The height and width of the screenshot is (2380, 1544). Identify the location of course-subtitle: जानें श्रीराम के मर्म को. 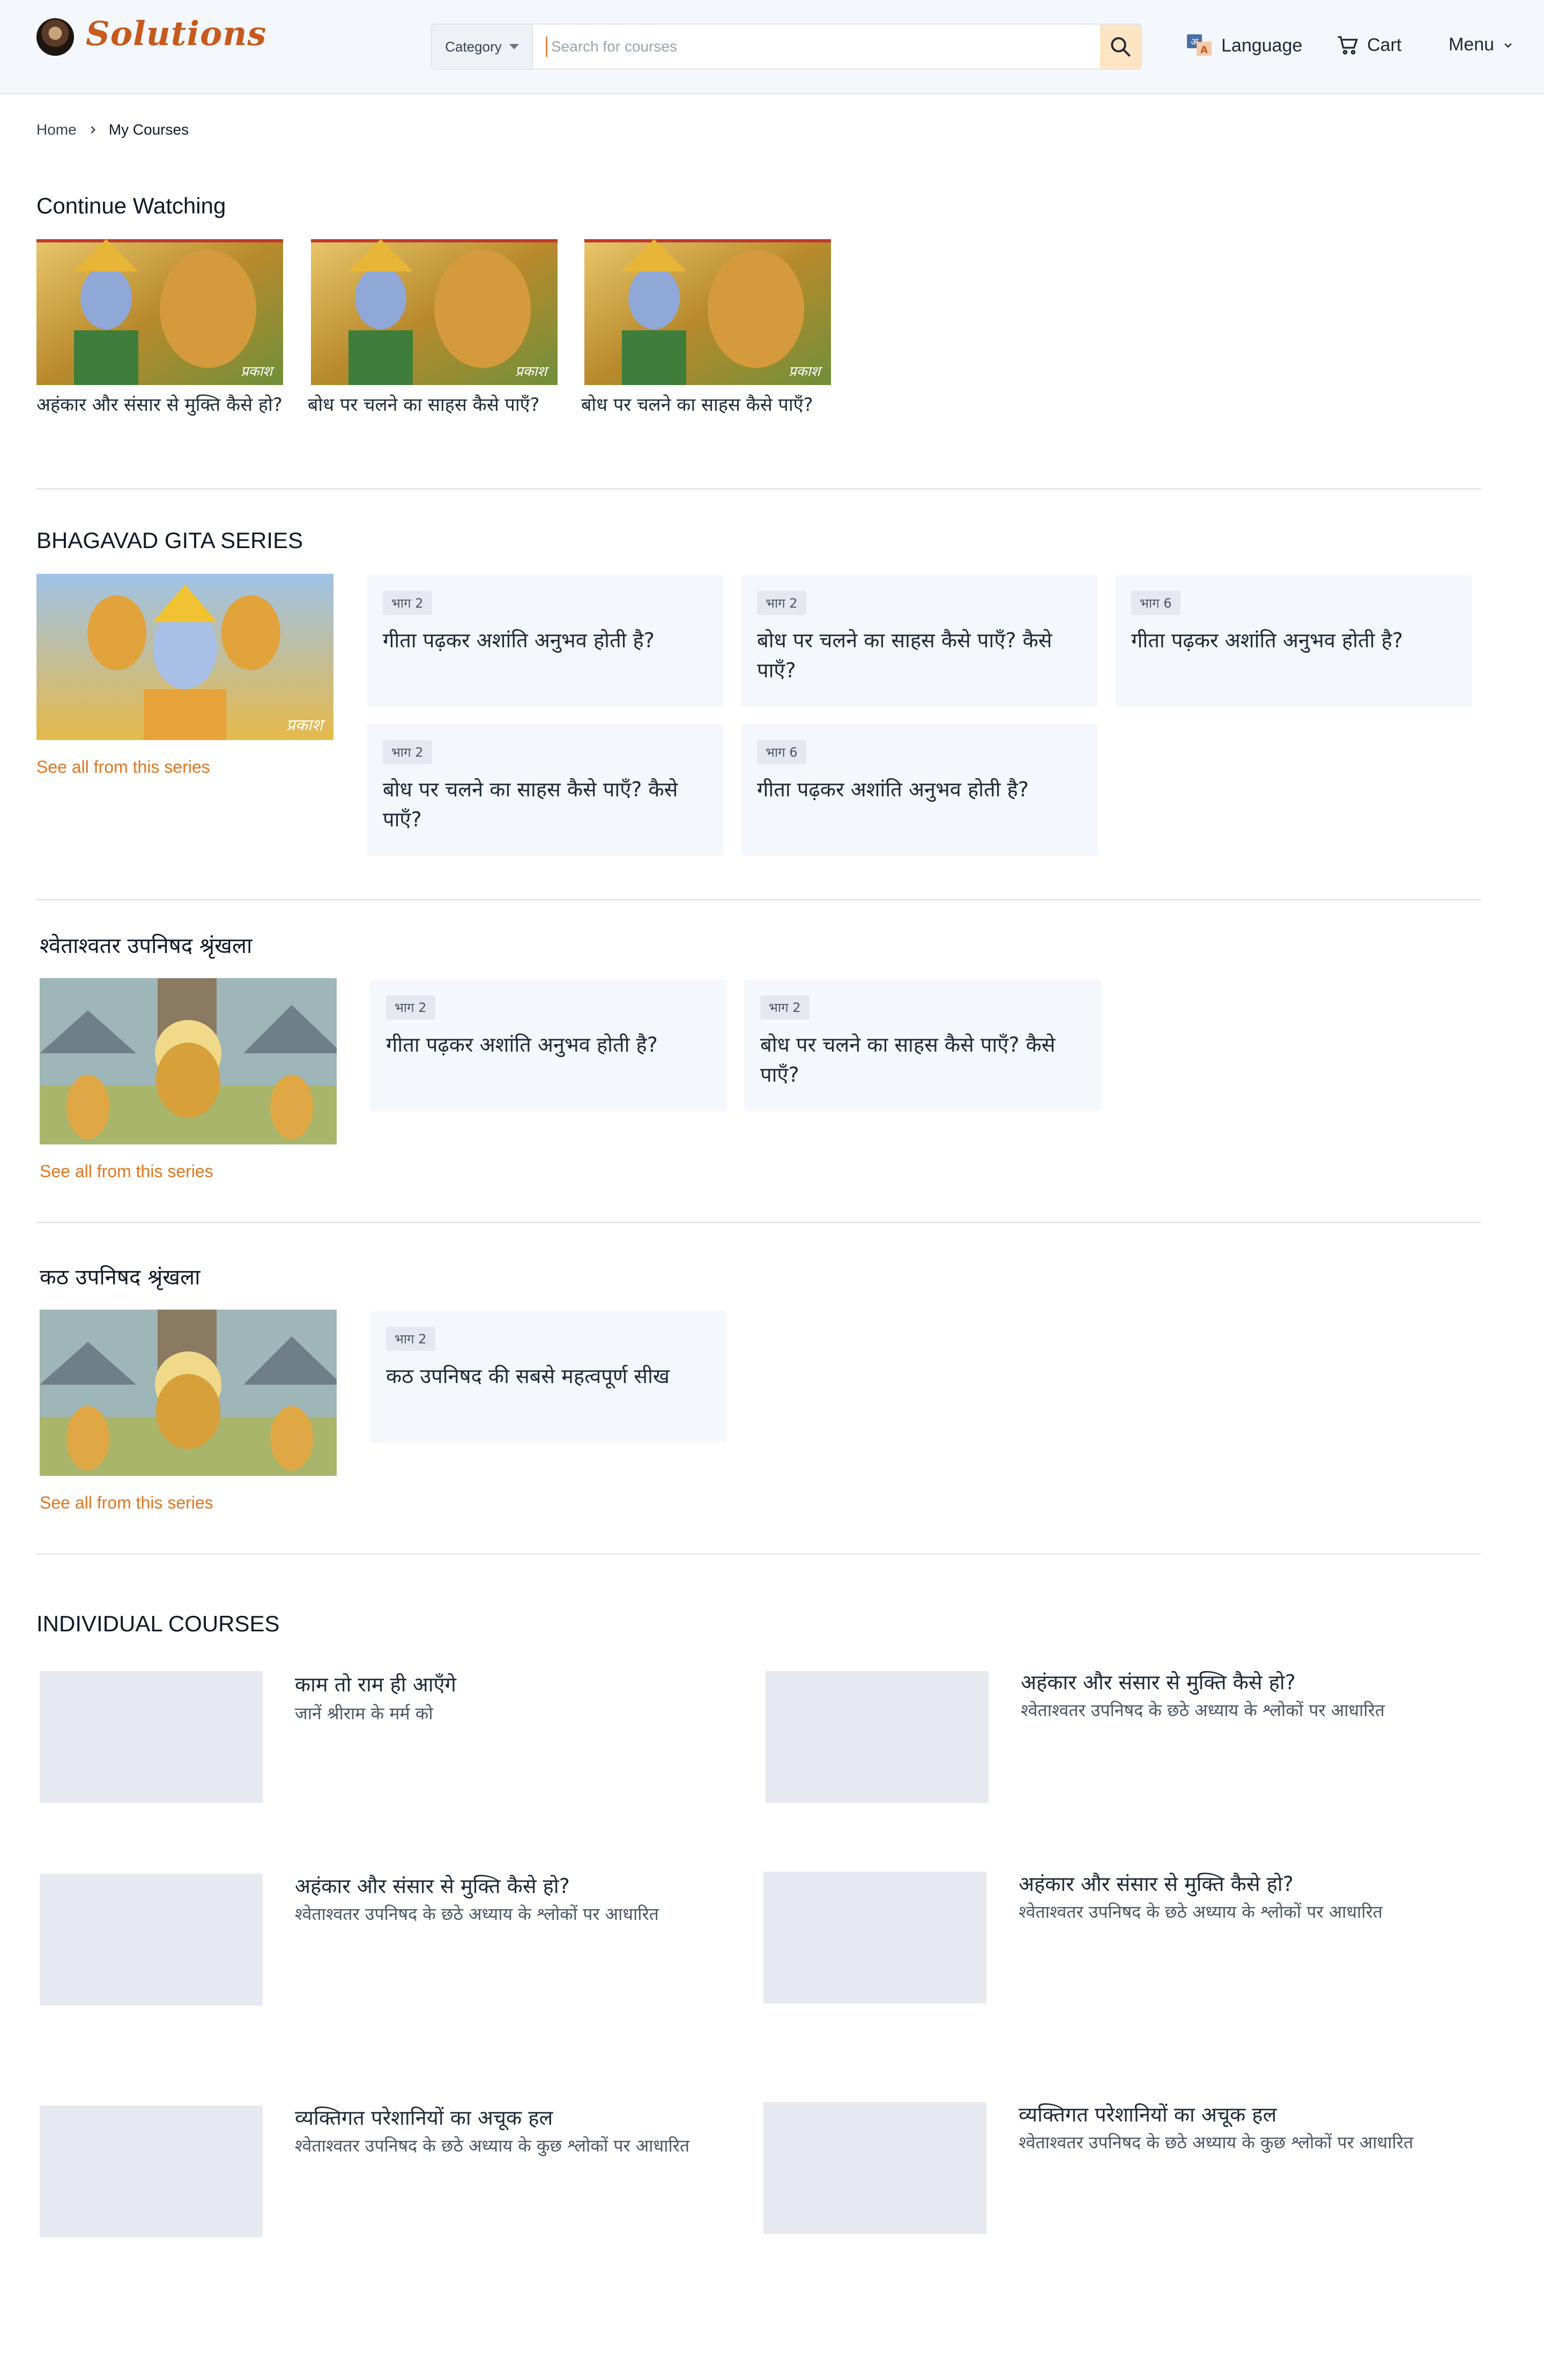
(364, 1713).